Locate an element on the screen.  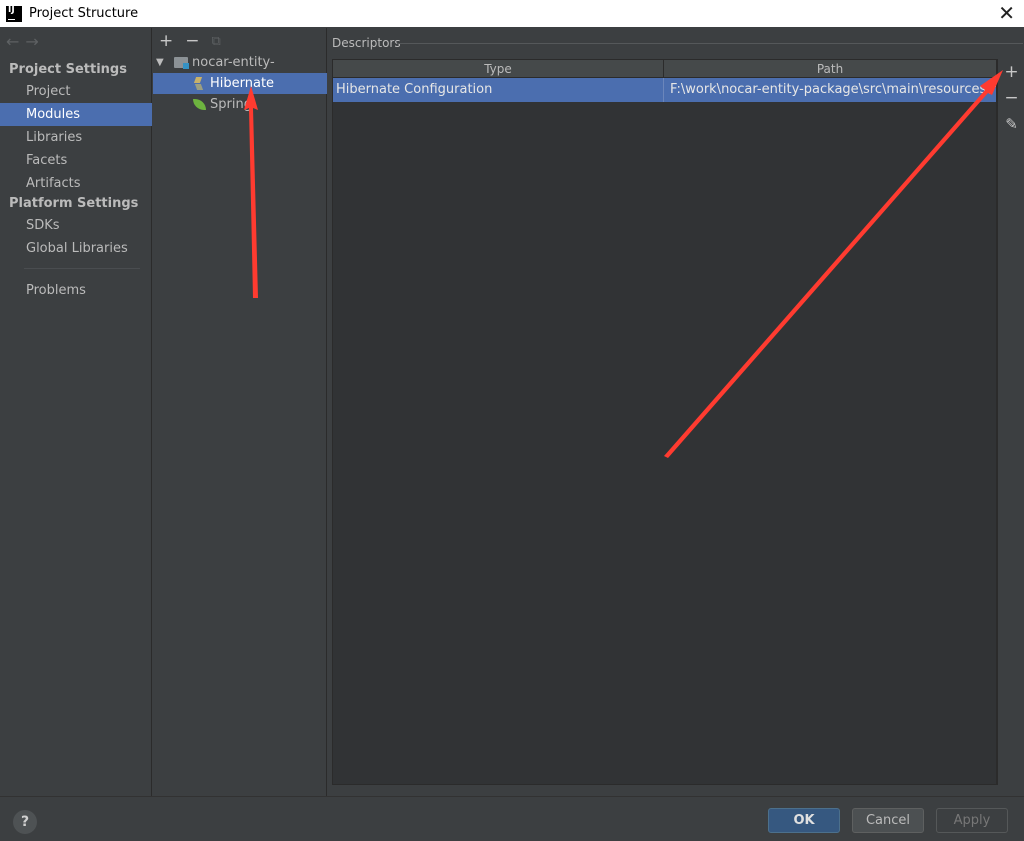
expand-caret-icon: ▼ is located at coordinates (160, 62).